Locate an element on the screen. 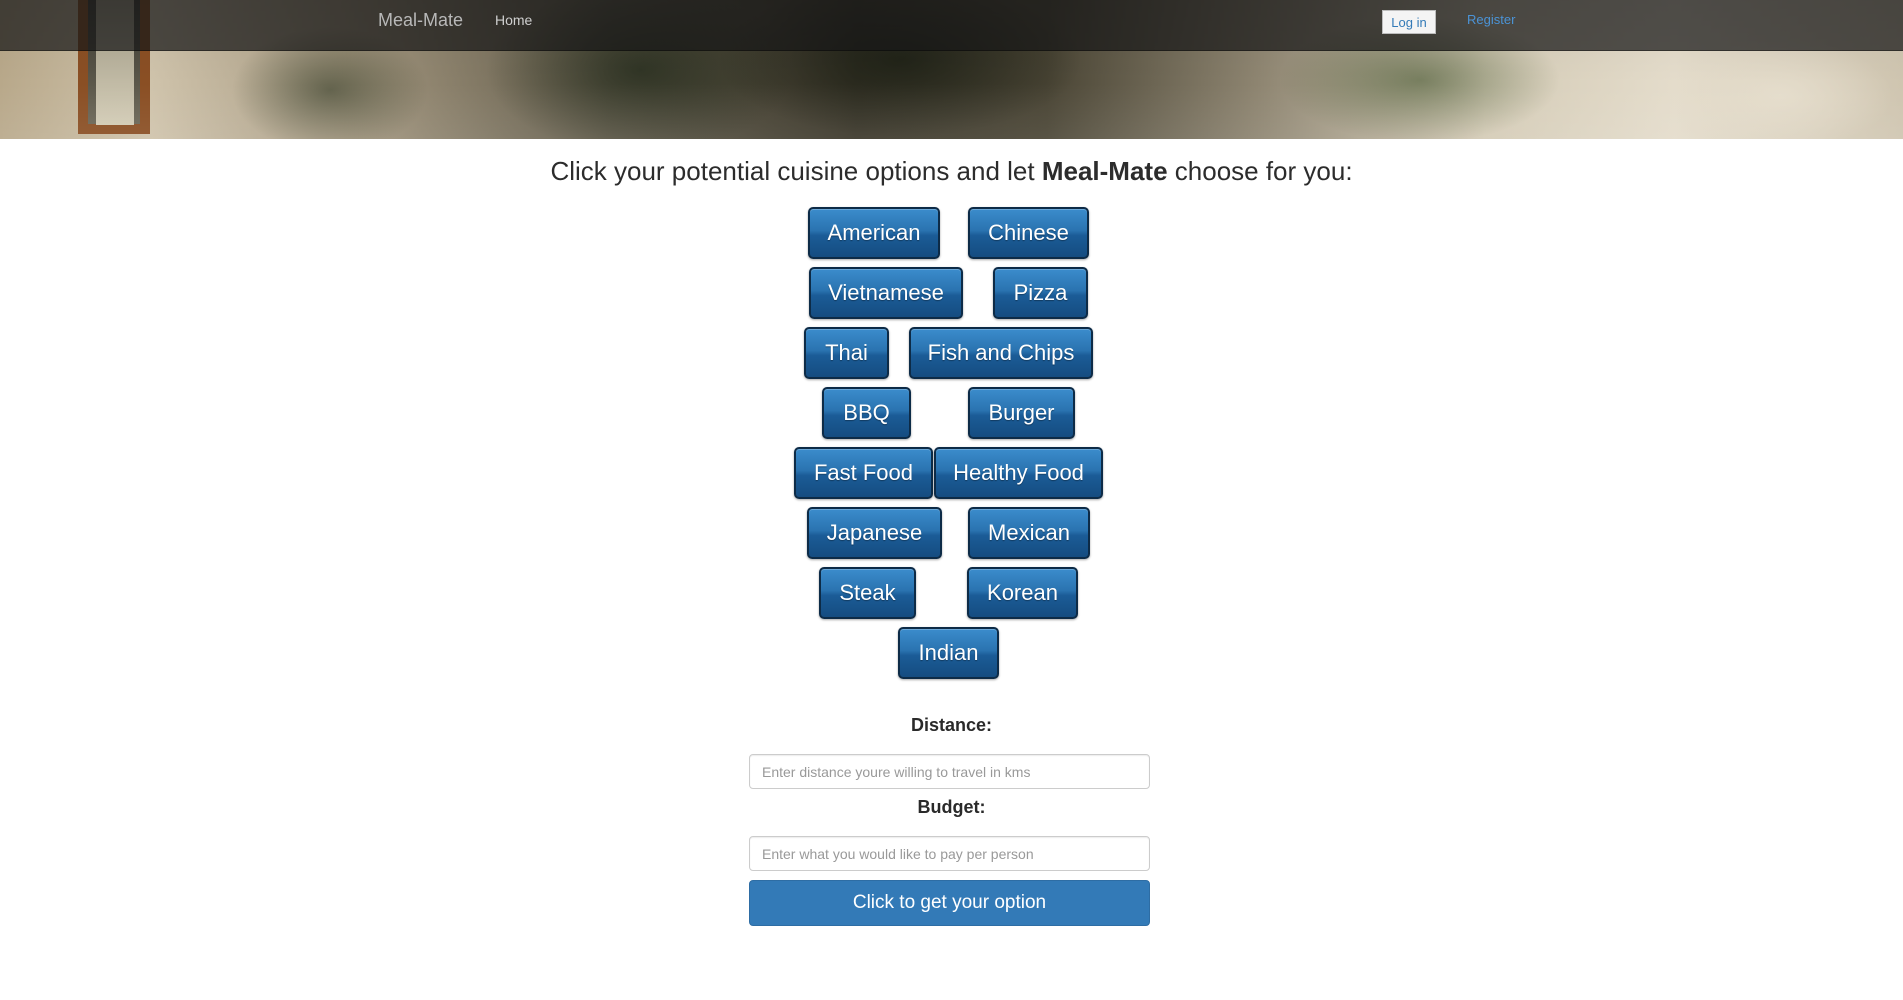 The height and width of the screenshot is (1000, 1903). cuisine-button-burger: Burger is located at coordinates (1021, 413).